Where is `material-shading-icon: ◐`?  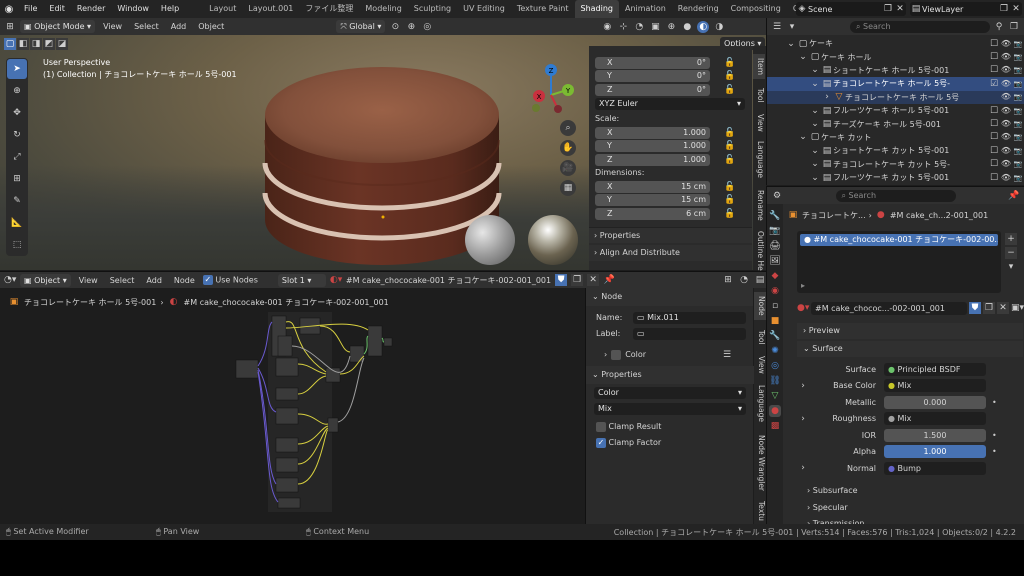
material-shading-icon: ◐ is located at coordinates (703, 26).